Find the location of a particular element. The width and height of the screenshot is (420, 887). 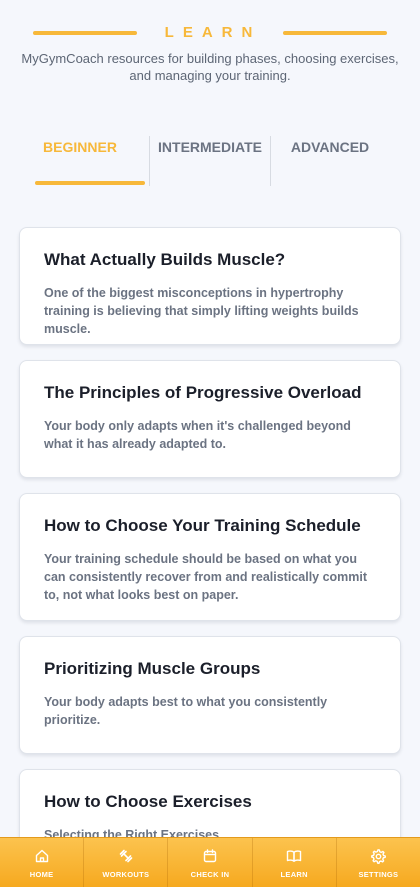

calendar-icon is located at coordinates (210, 856).